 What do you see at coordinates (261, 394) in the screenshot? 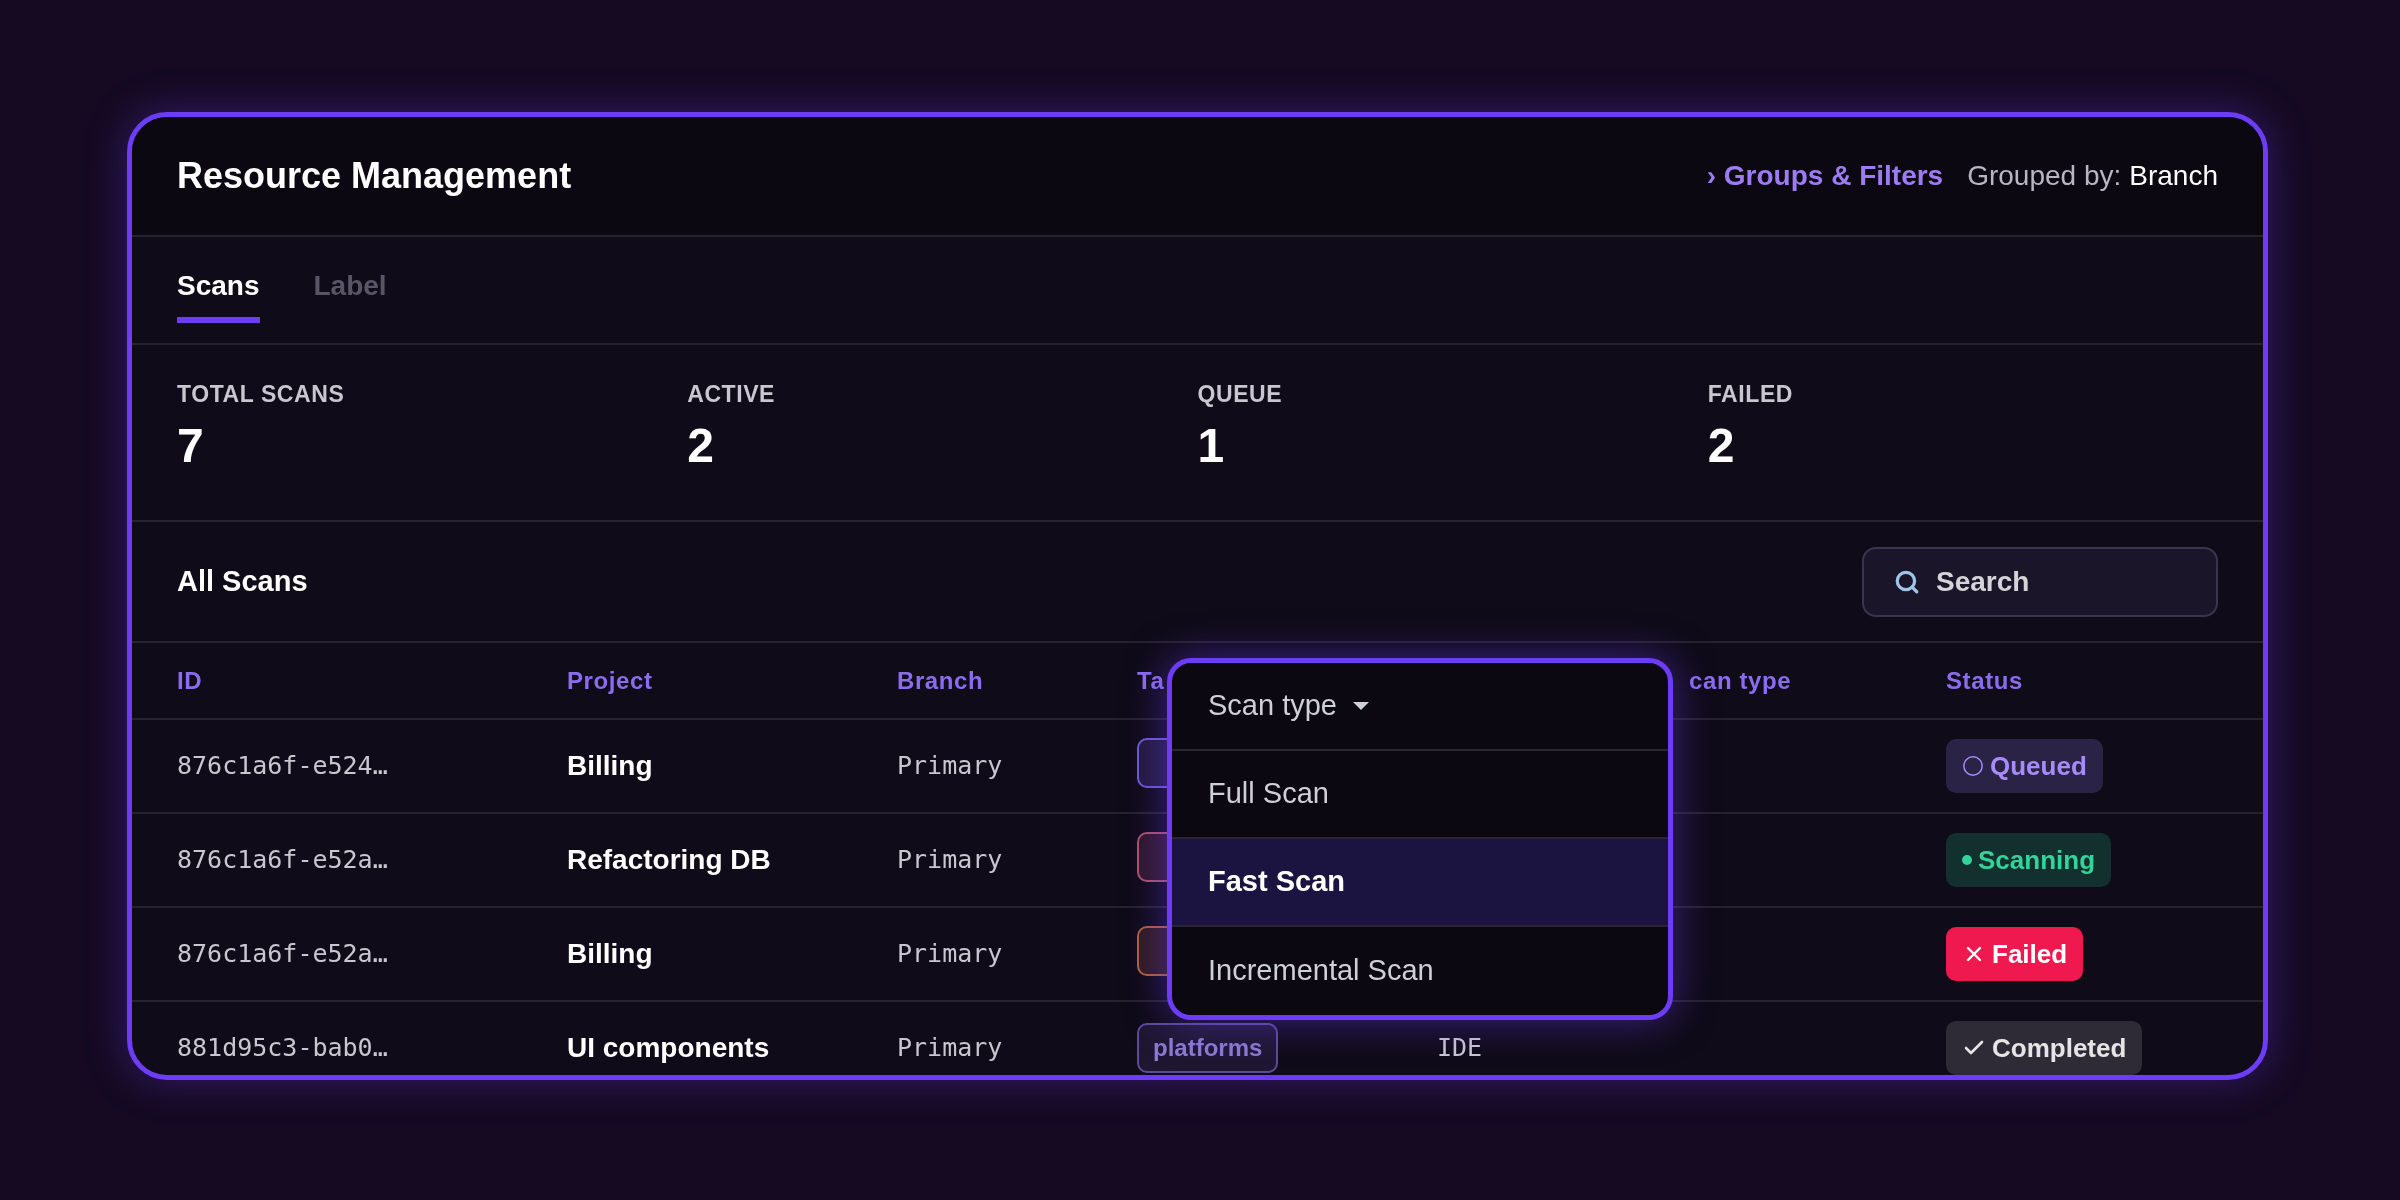
I see `stat-label: TOTAL SCANS` at bounding box center [261, 394].